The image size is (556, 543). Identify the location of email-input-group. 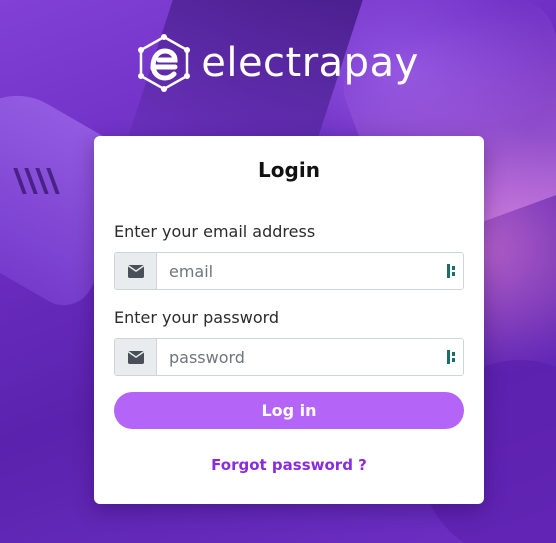
(289, 271).